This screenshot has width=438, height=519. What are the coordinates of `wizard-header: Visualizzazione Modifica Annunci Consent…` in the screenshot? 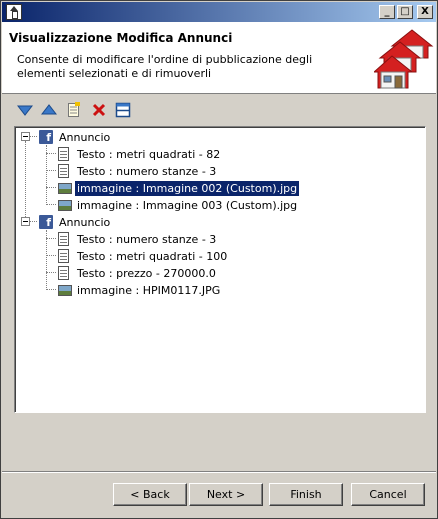 It's located at (219, 58).